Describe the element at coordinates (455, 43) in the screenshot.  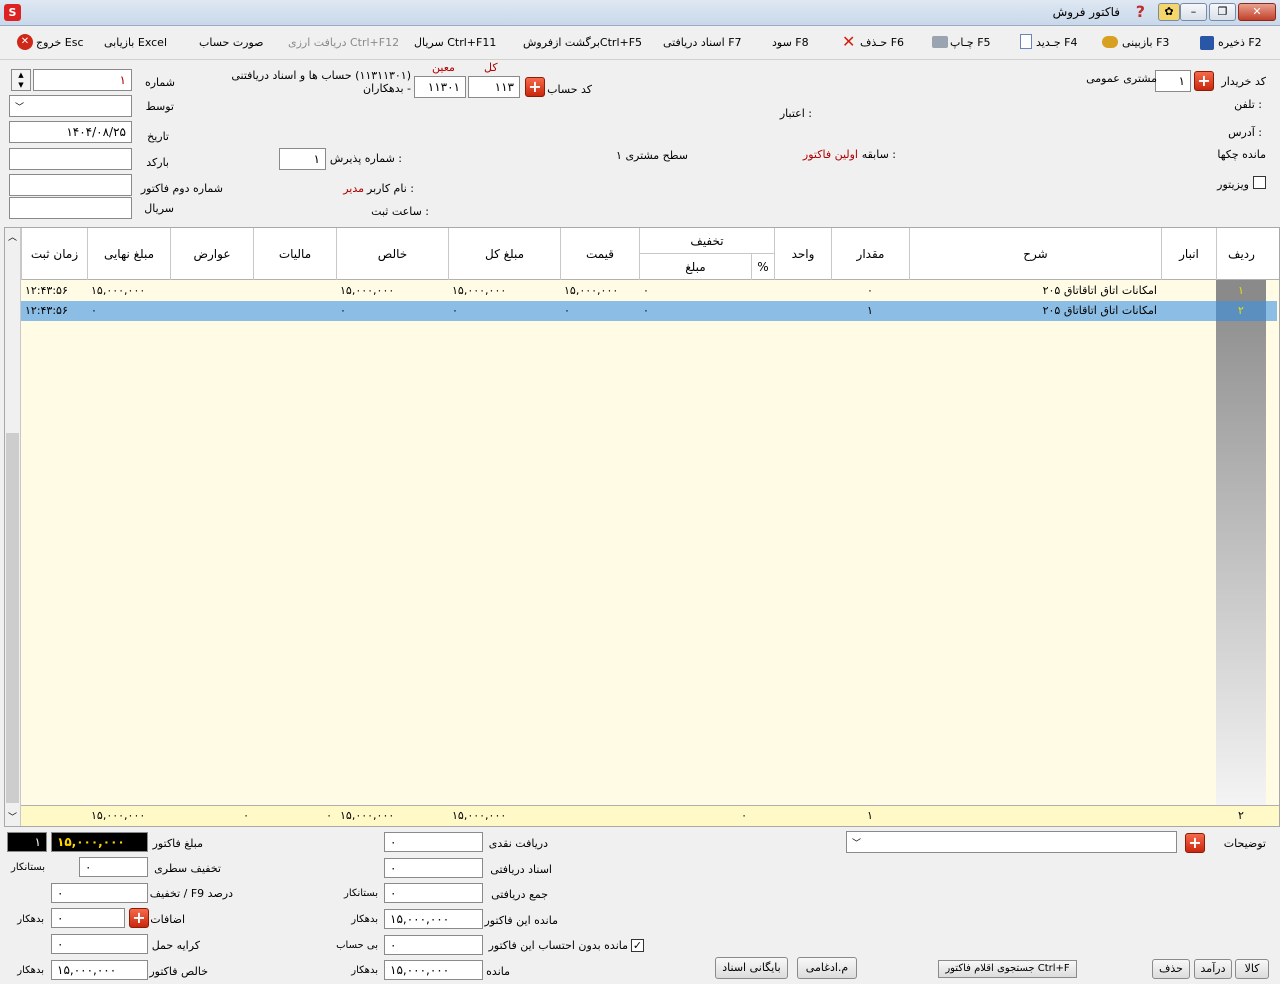
I see `serial-button: سریال Ctrl+F11` at that location.